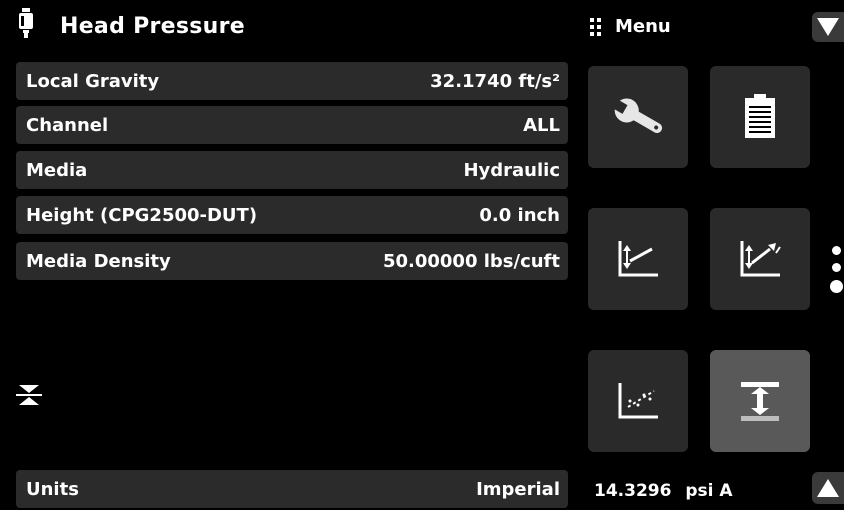  I want to click on menu-button: Menu, so click(630, 26).